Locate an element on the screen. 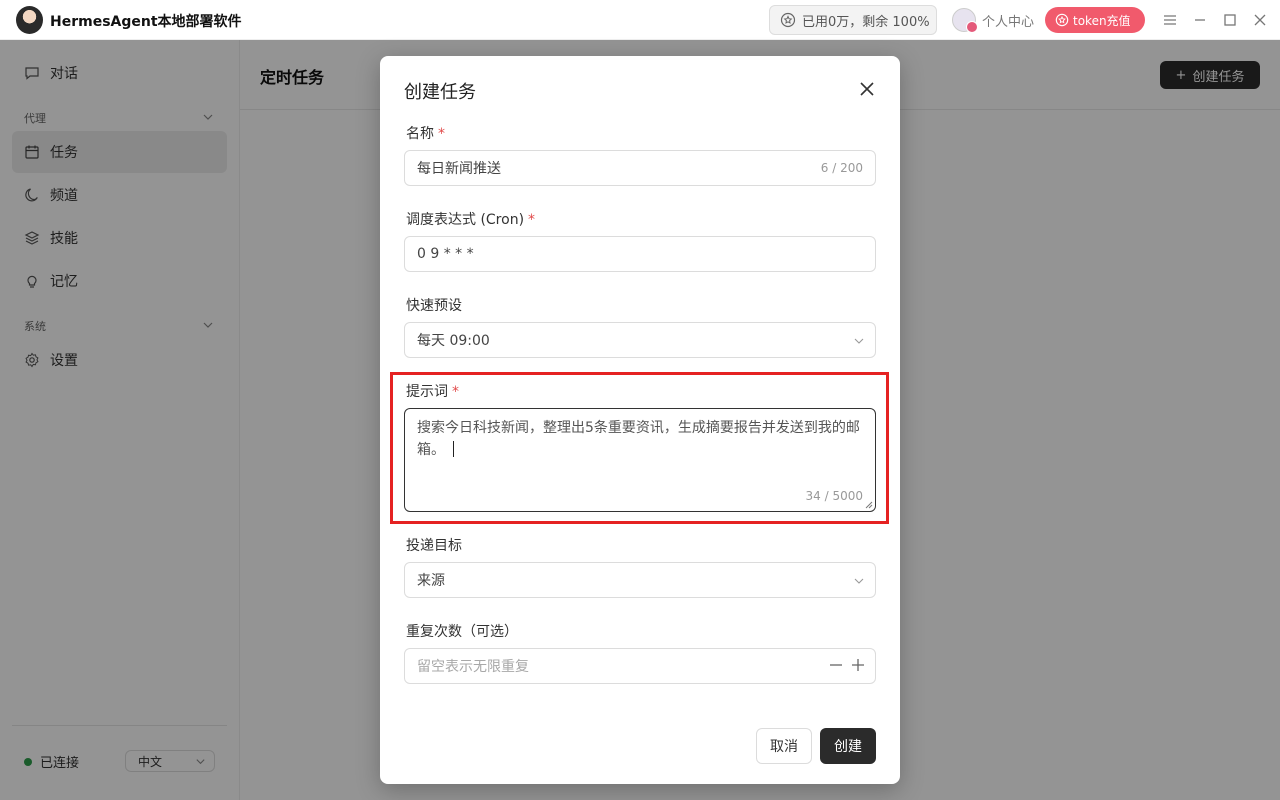 Image resolution: width=1280 pixels, height=800 pixels. delivery-value: 来源 is located at coordinates (431, 581).